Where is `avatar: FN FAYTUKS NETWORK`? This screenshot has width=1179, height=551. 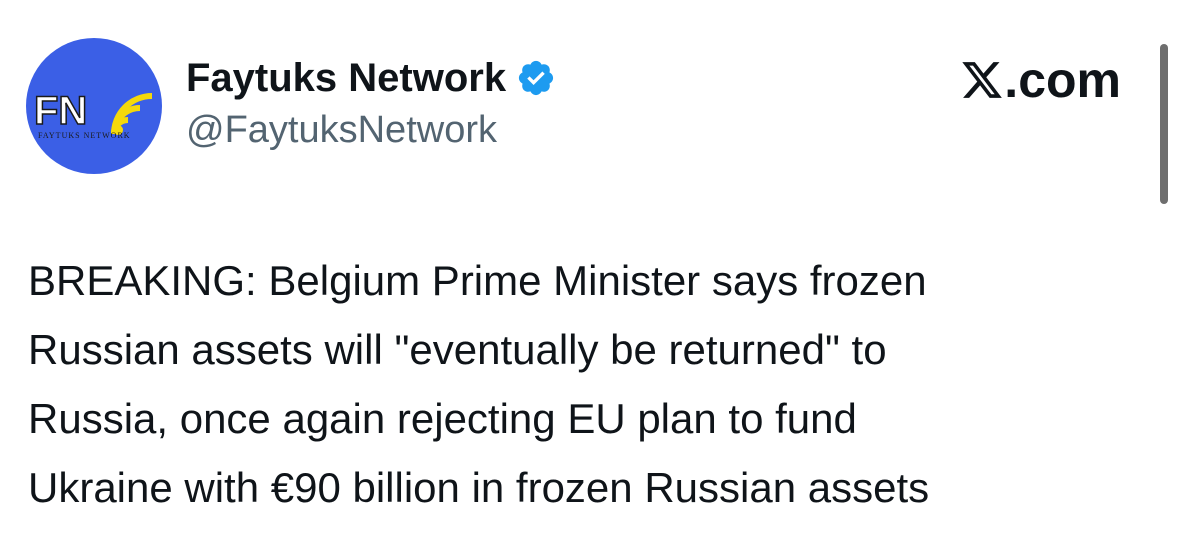
avatar: FN FAYTUKS NETWORK is located at coordinates (94, 106).